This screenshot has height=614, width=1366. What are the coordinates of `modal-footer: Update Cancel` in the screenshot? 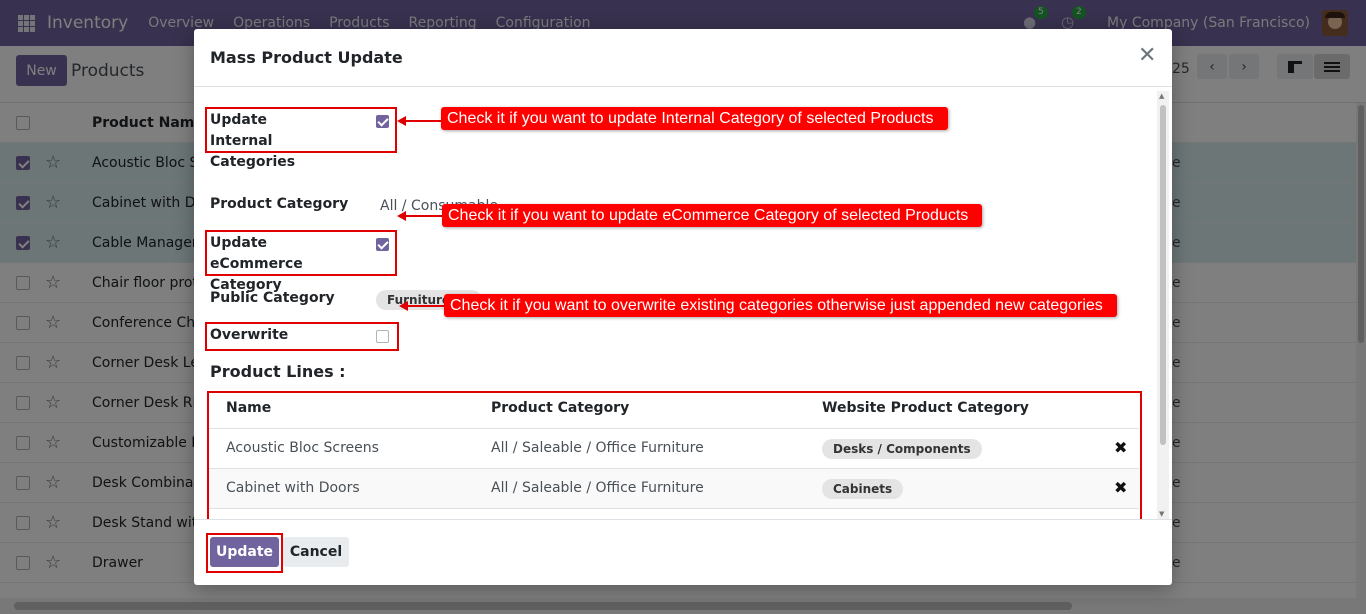 It's located at (683, 552).